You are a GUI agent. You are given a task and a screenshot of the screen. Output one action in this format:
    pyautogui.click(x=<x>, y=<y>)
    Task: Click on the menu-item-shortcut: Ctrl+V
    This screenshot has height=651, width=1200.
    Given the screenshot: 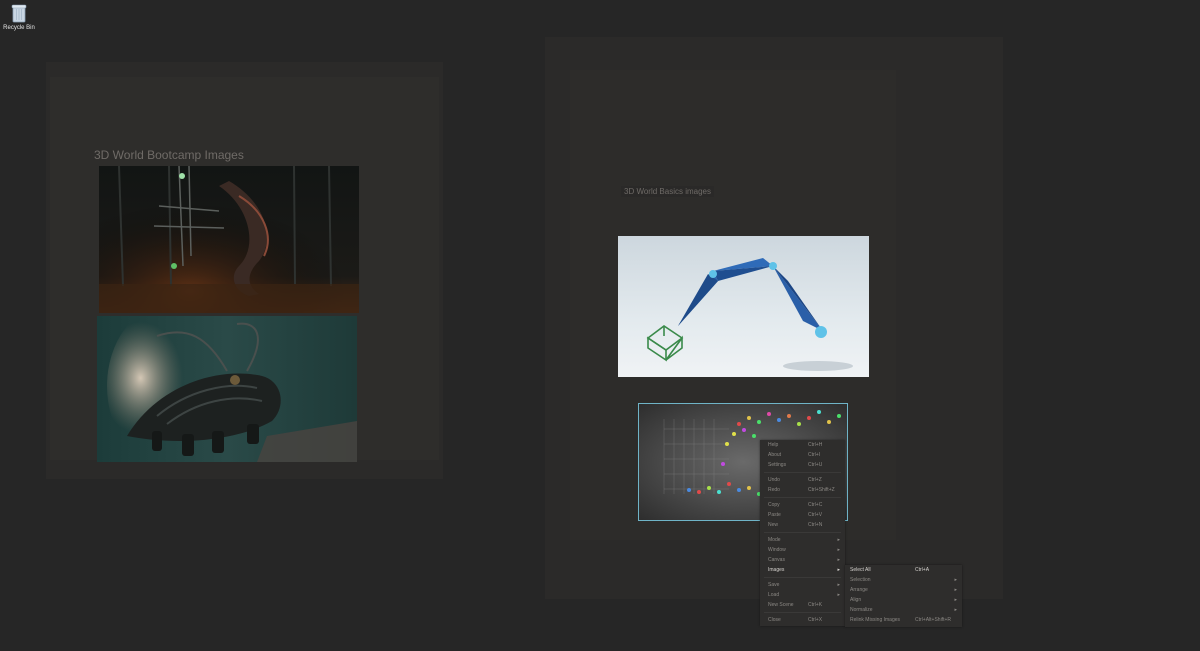 What is the action you would take?
    pyautogui.click(x=815, y=515)
    